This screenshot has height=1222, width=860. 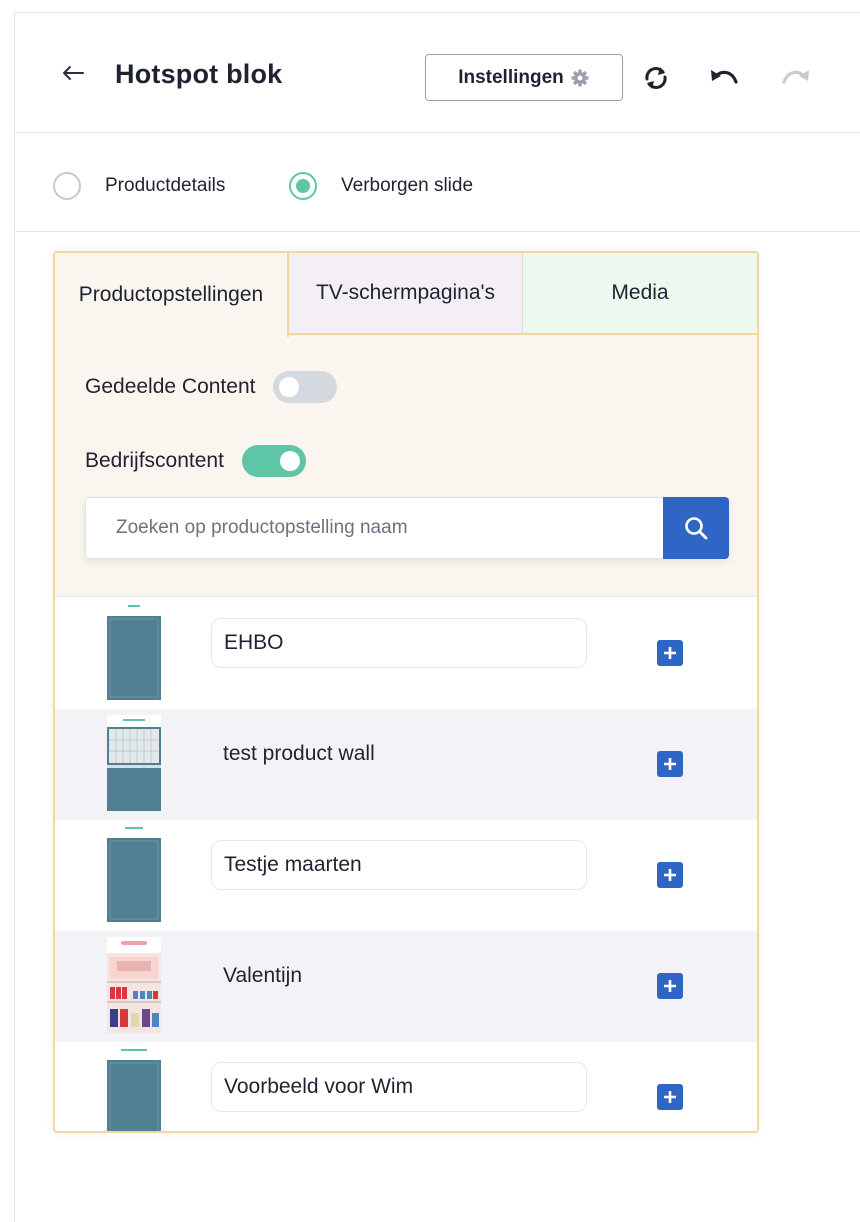 I want to click on header: Hotspot blok Instellingen, so click(x=437, y=73).